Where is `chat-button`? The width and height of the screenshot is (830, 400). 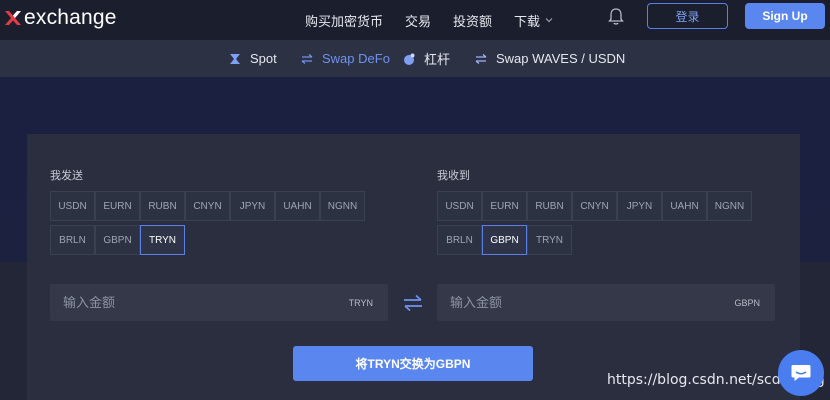 chat-button is located at coordinates (801, 373).